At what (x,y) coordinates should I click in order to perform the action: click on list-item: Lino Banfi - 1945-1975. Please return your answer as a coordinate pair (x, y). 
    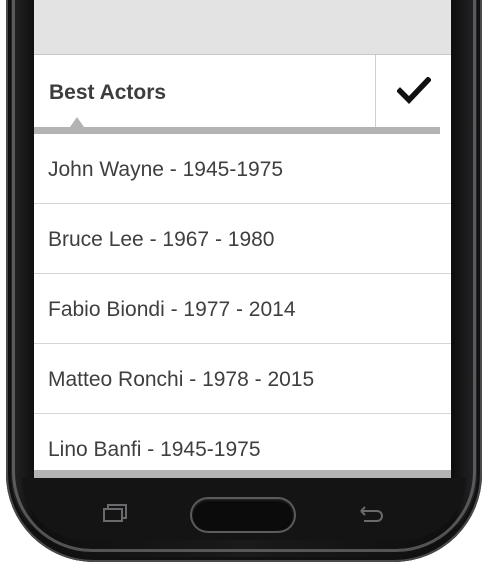
    Looking at the image, I should click on (242, 446).